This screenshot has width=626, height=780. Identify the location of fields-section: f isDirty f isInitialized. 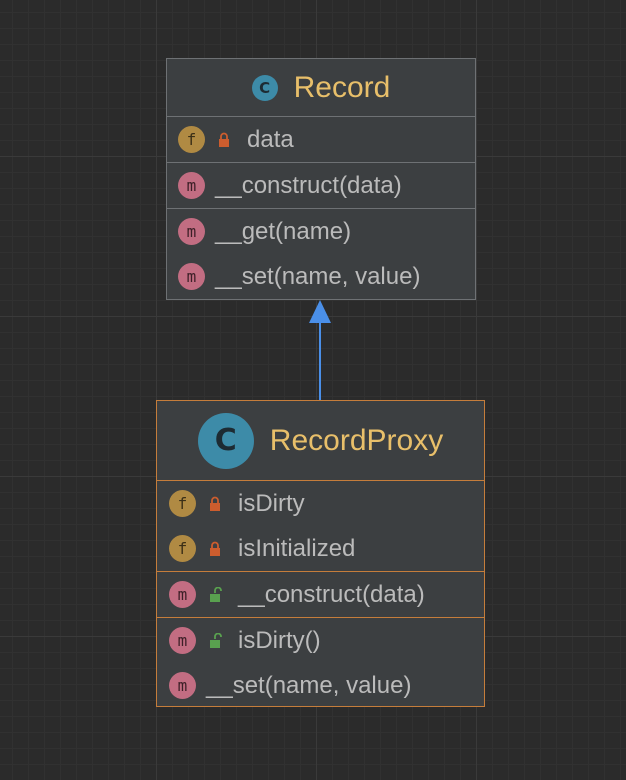
(320, 526).